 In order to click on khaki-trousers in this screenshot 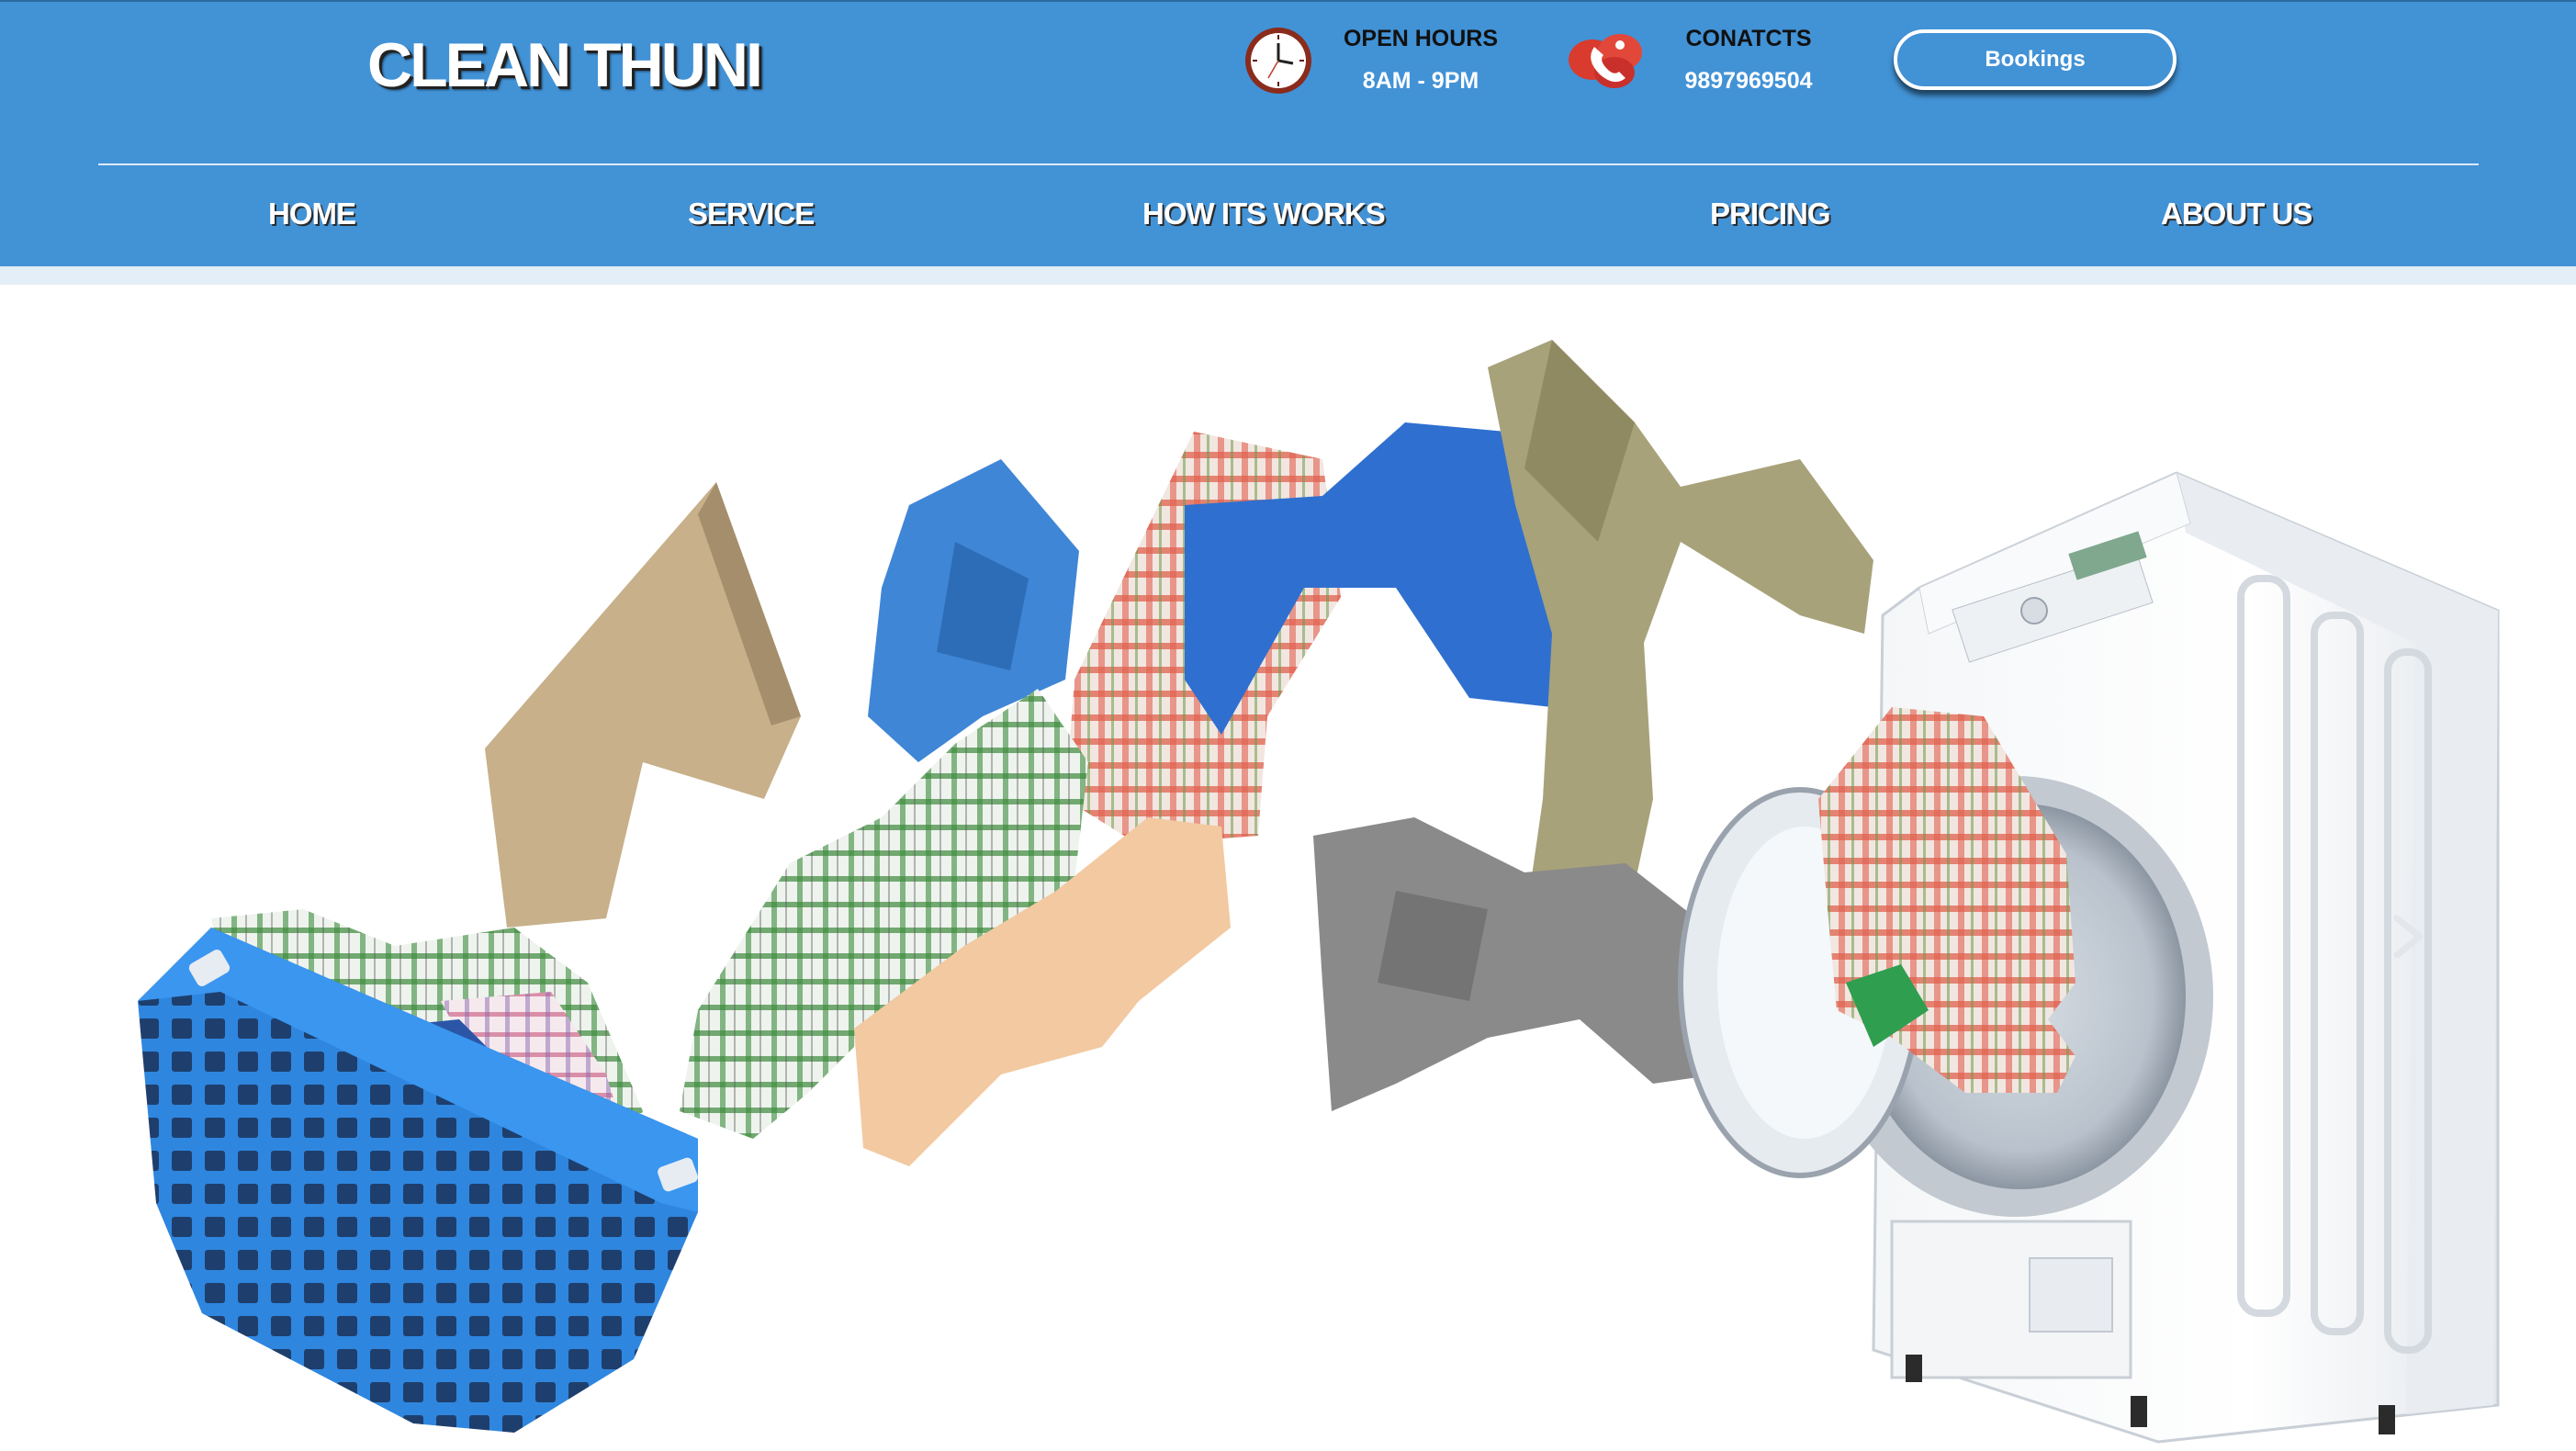, I will do `click(643, 705)`.